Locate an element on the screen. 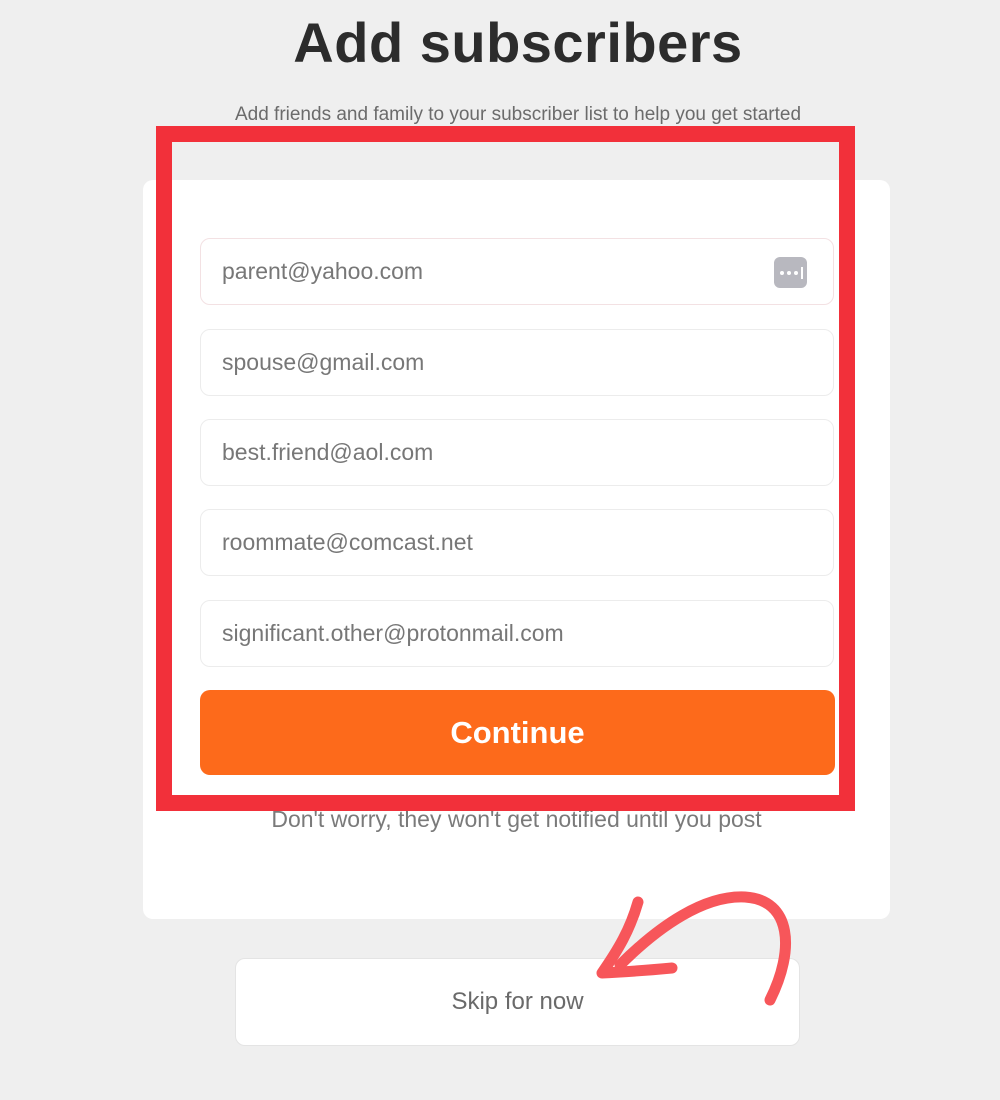  email-field-2: spouse@gmail.com is located at coordinates (517, 362).